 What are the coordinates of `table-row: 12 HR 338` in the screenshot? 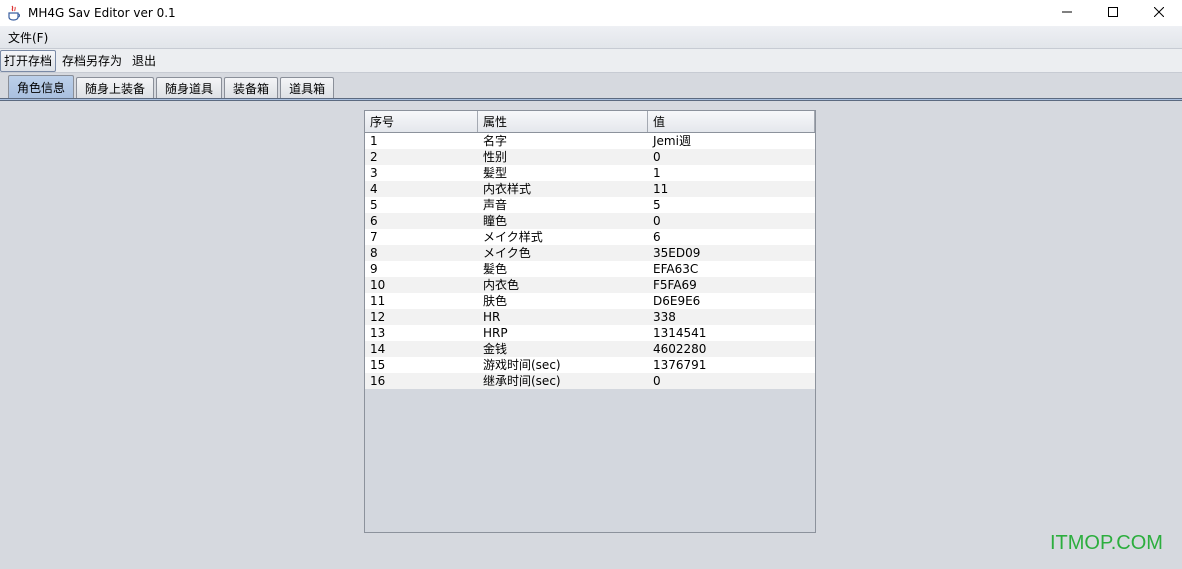 It's located at (590, 317).